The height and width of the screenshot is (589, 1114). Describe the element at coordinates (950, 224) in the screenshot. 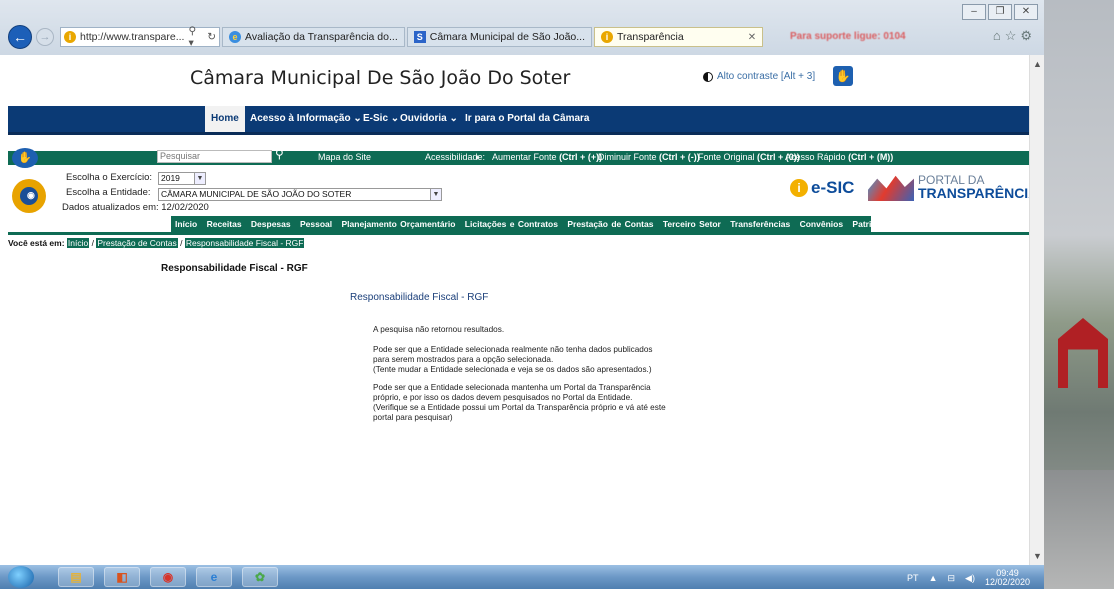

I see `menu-acesso-informacao: Acesso à Informação` at that location.